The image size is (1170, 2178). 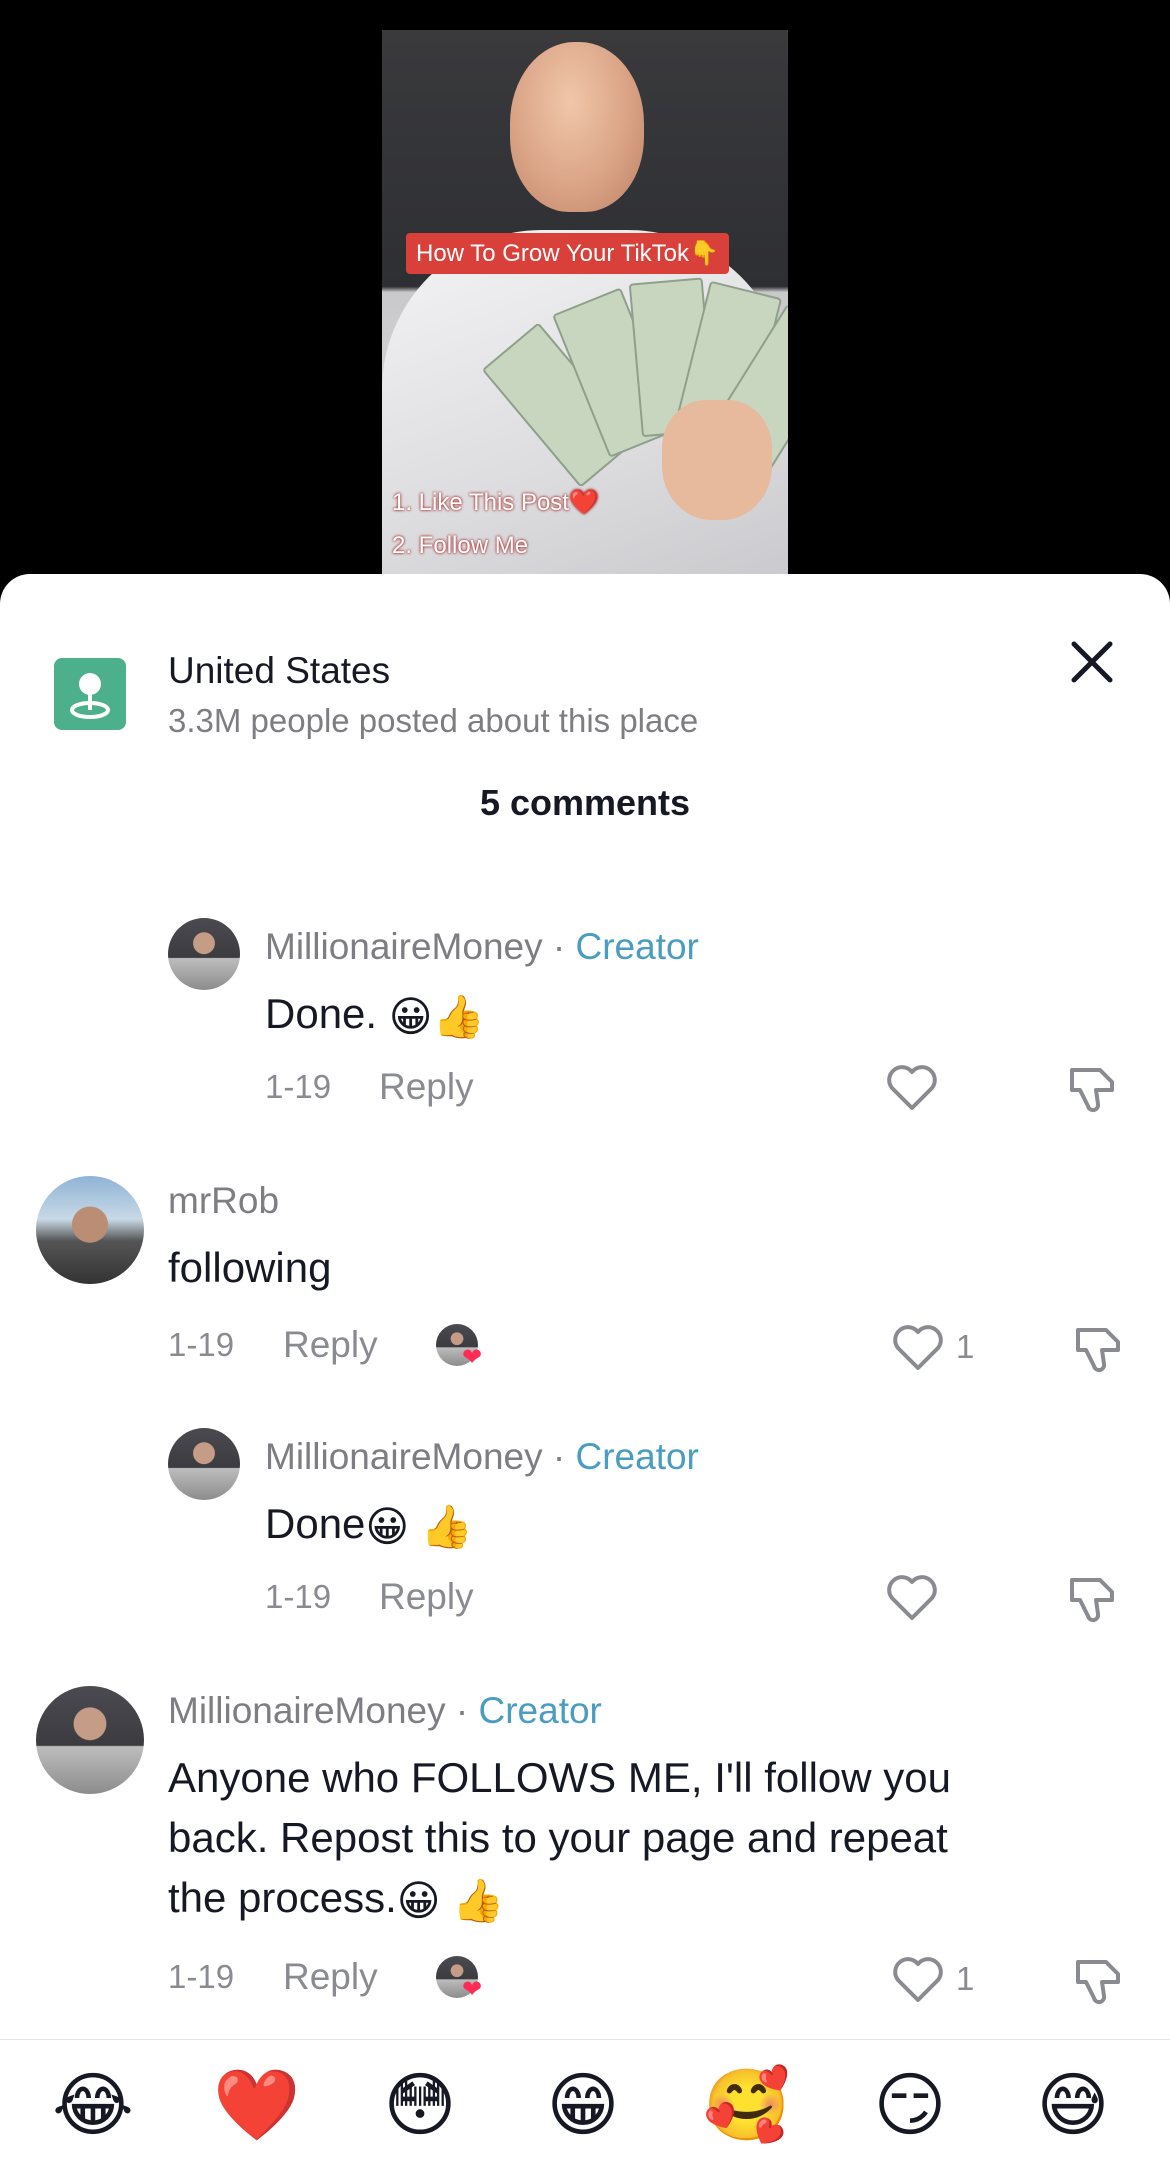 I want to click on emoji-button-joy: 😂, so click(x=93, y=2105).